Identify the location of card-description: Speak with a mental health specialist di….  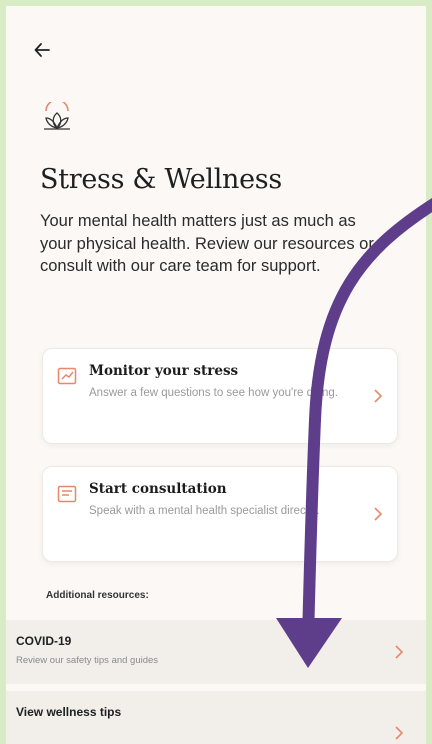
(204, 511).